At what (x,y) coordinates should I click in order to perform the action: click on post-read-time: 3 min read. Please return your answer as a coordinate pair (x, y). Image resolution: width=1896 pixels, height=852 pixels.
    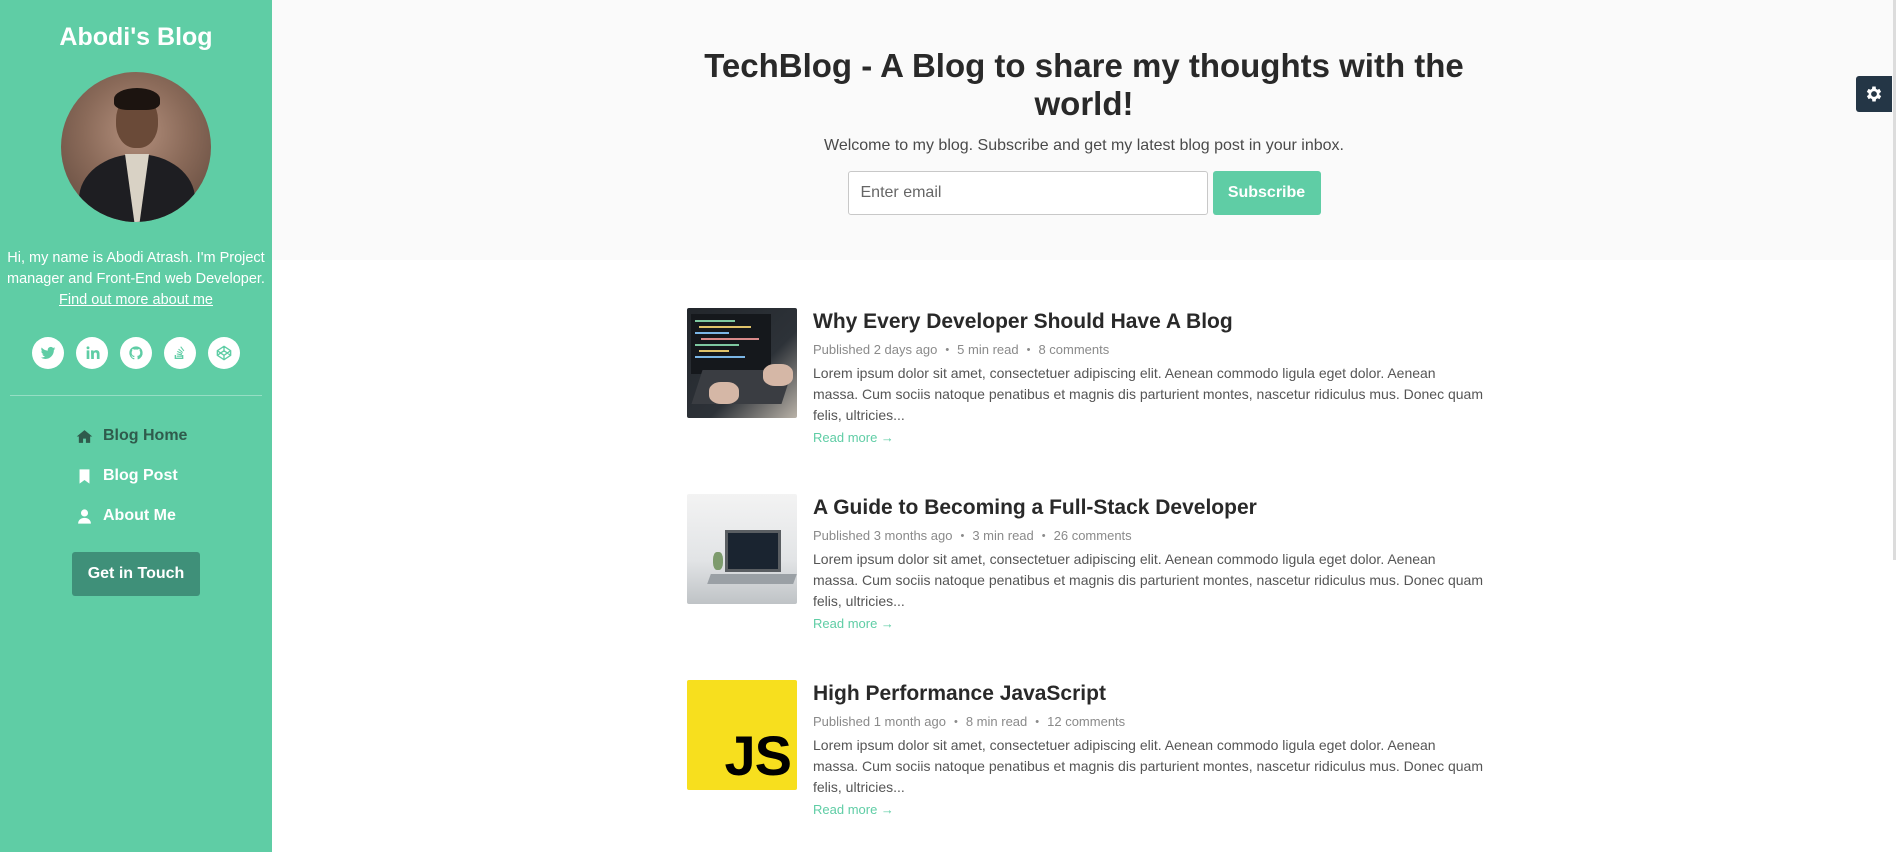
    Looking at the image, I should click on (1003, 535).